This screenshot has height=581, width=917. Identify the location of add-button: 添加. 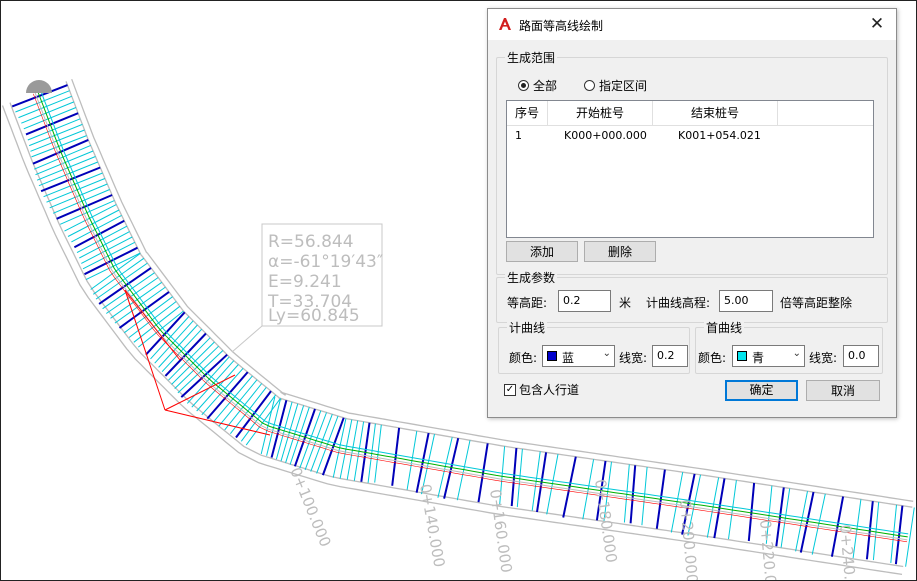
(542, 251).